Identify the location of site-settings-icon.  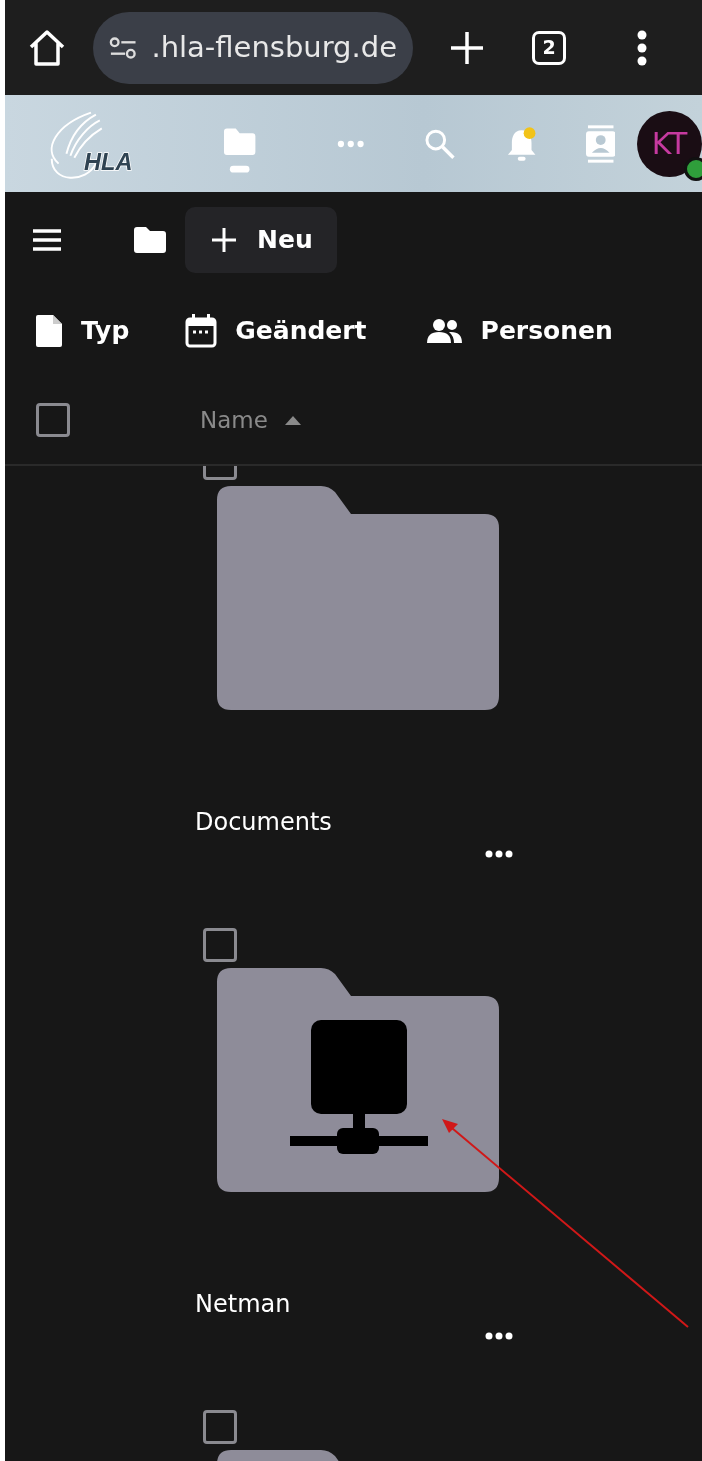
(123, 47).